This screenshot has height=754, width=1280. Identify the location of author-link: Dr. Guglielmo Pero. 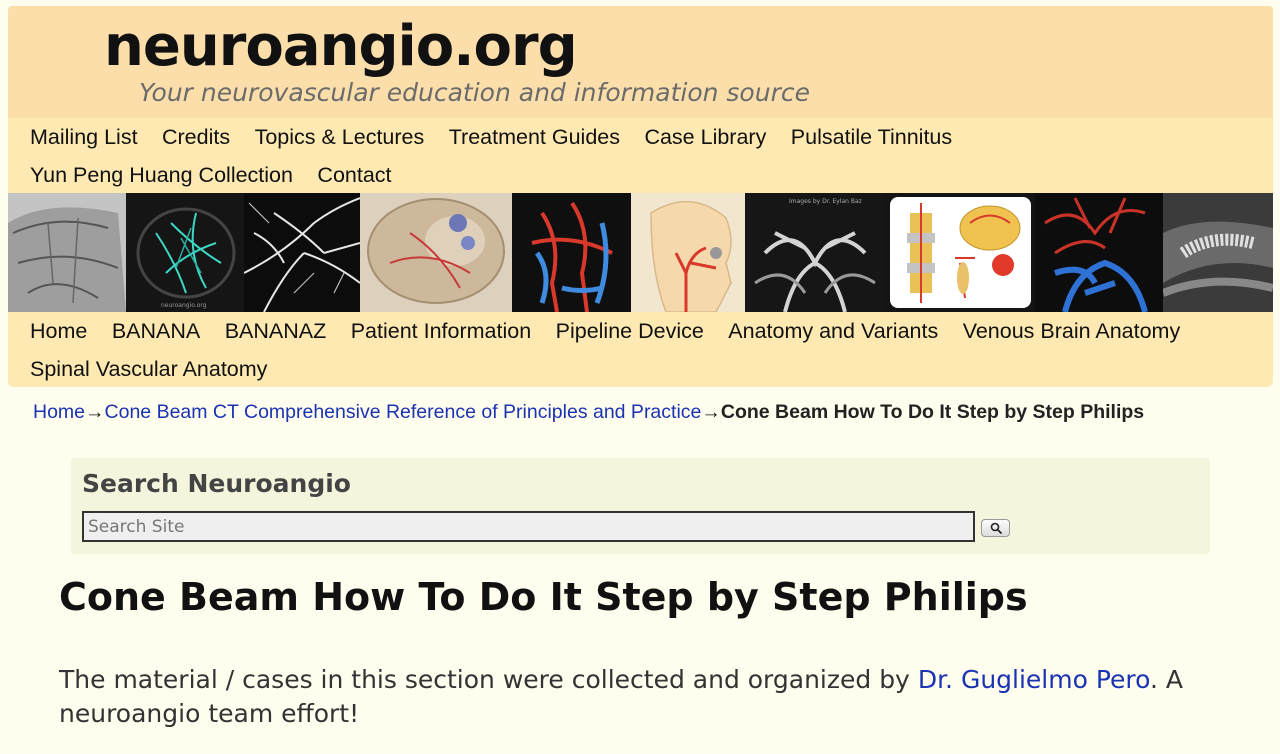
(1034, 679).